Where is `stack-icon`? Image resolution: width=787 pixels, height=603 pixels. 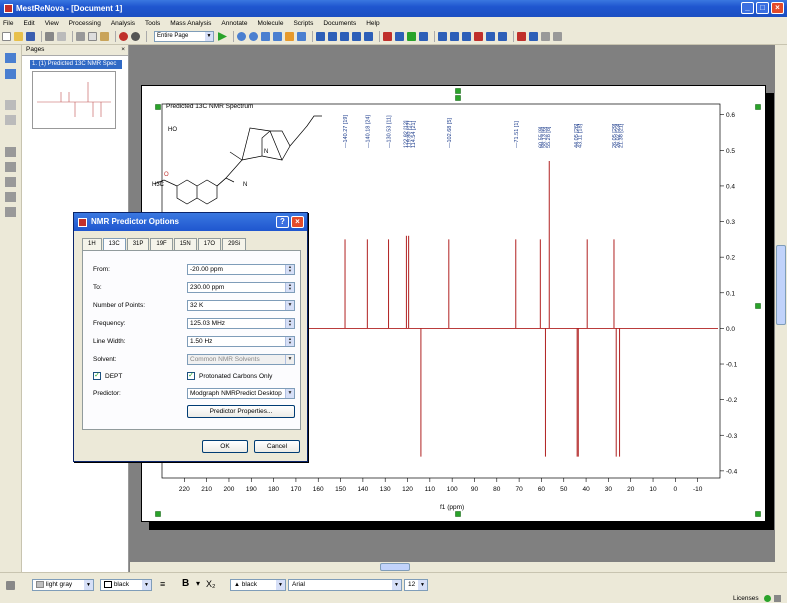
stack-icon is located at coordinates (442, 36).